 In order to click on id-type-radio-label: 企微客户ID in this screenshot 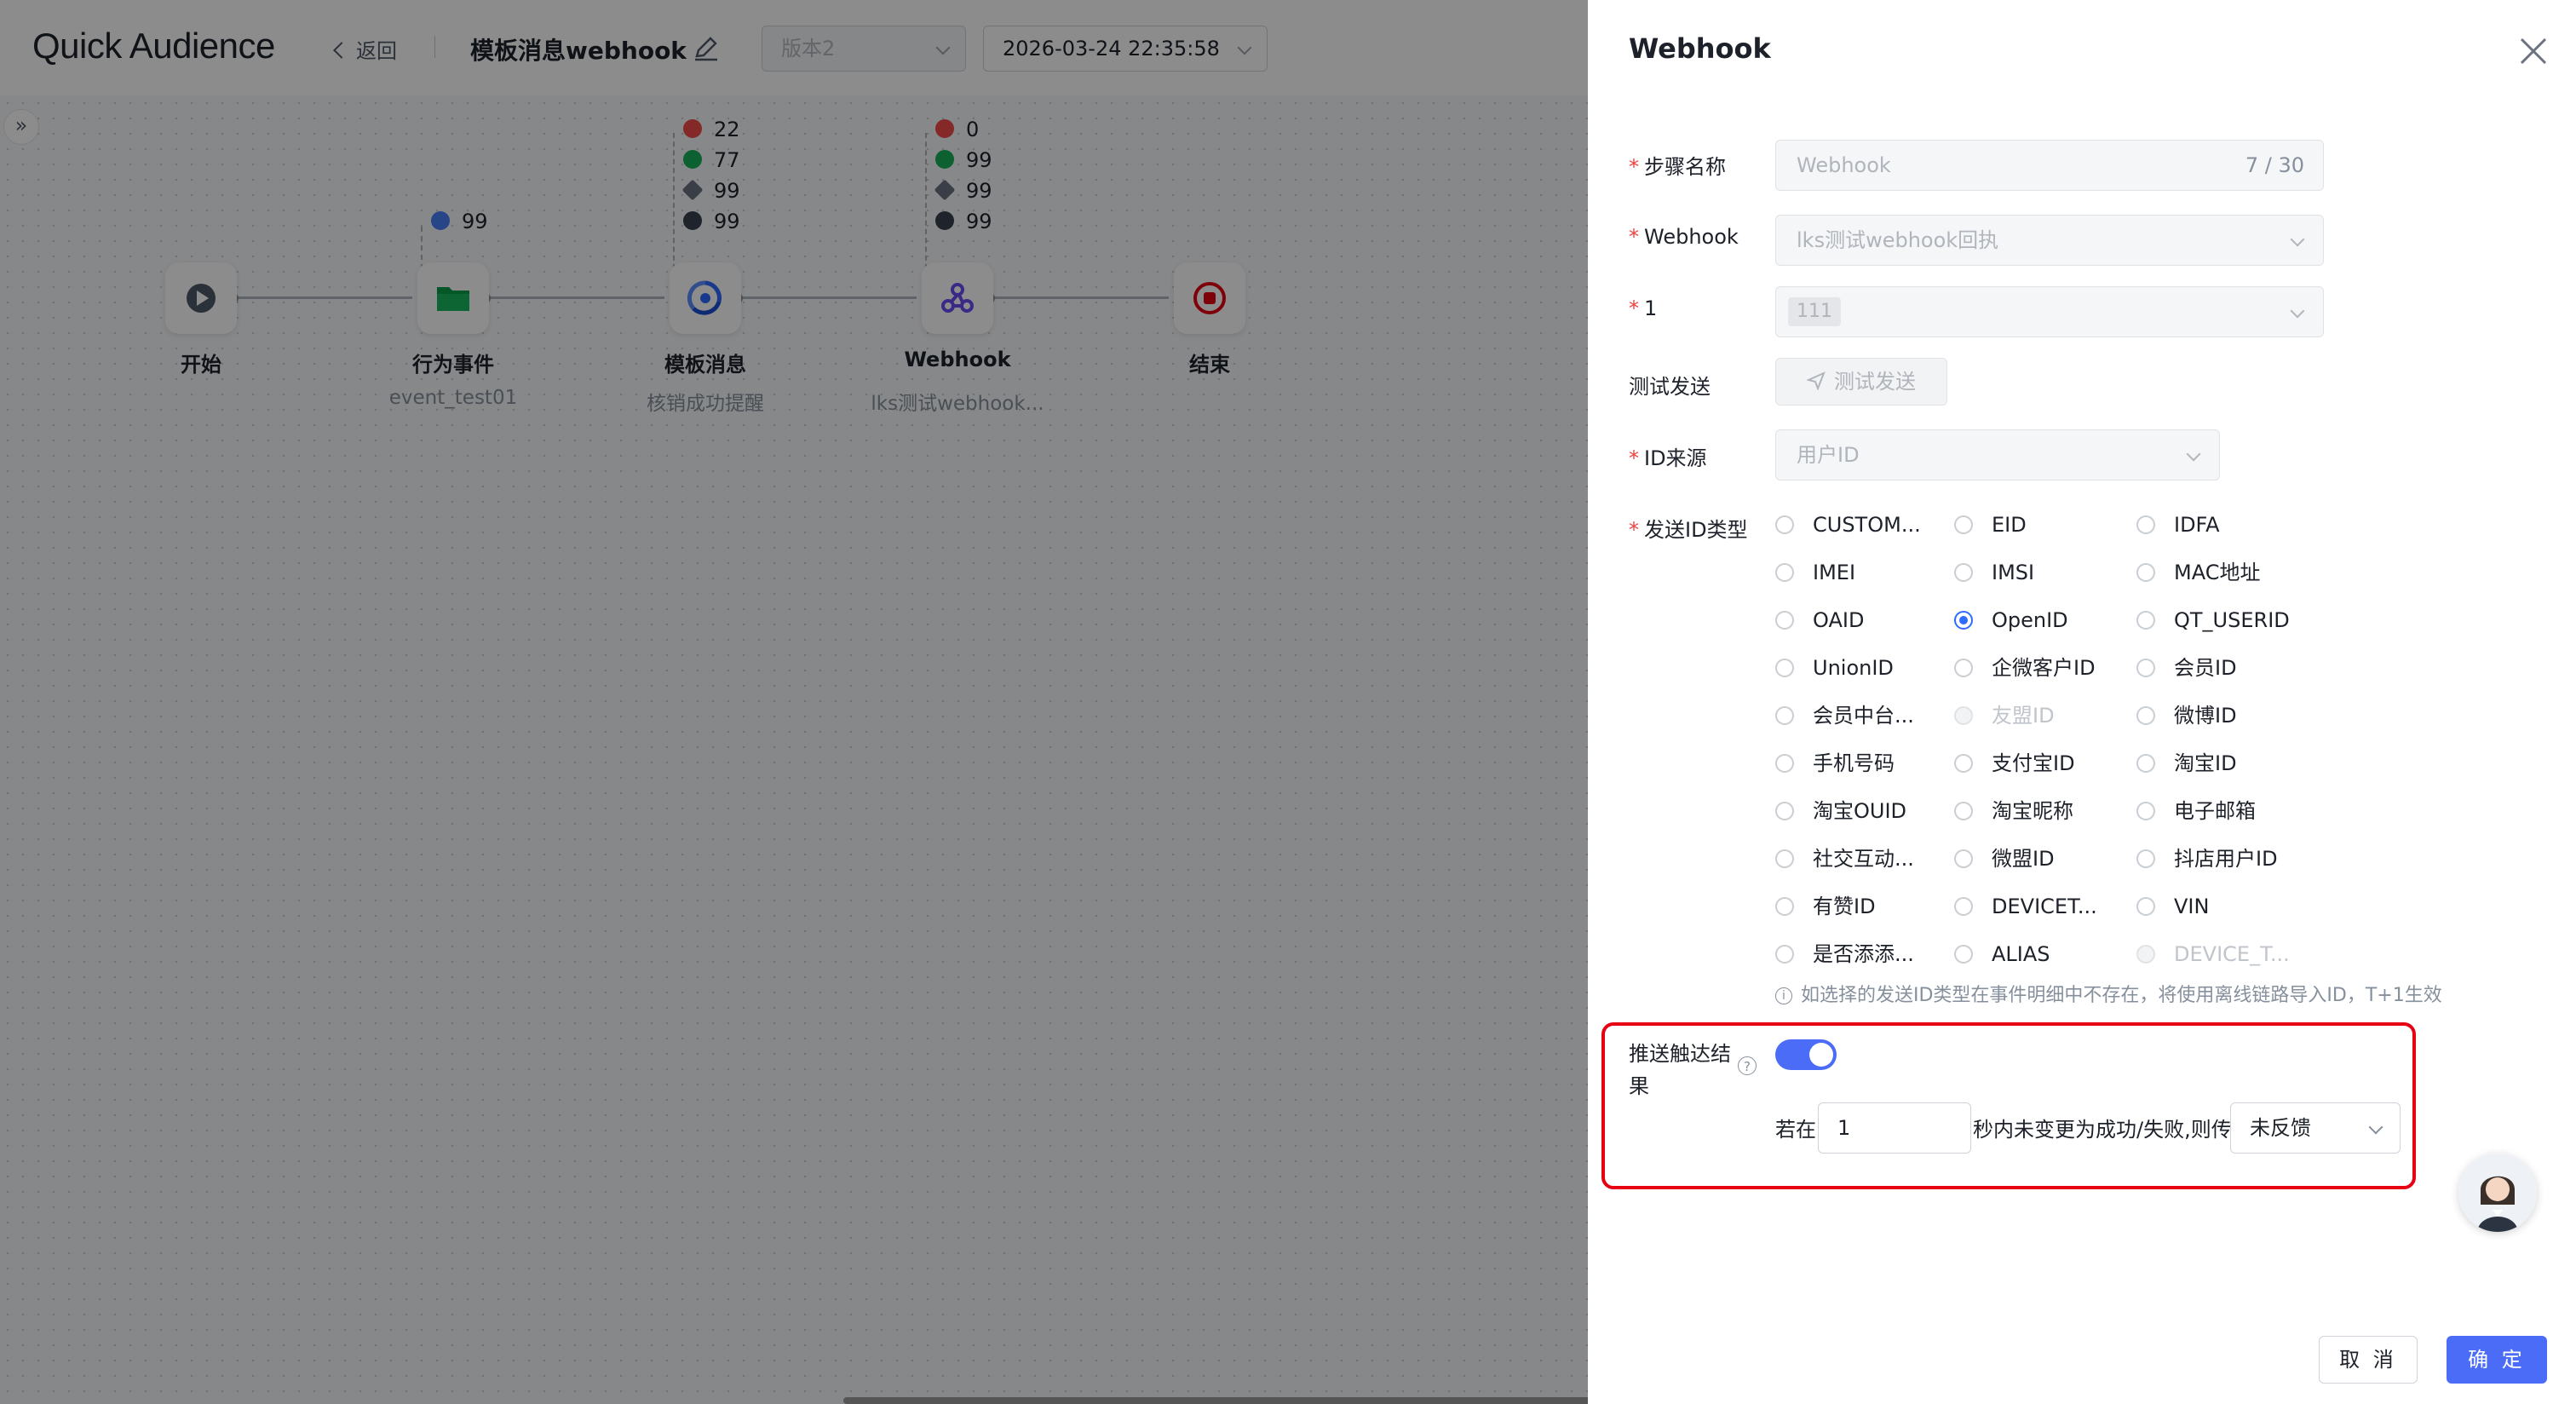, I will do `click(2044, 668)`.